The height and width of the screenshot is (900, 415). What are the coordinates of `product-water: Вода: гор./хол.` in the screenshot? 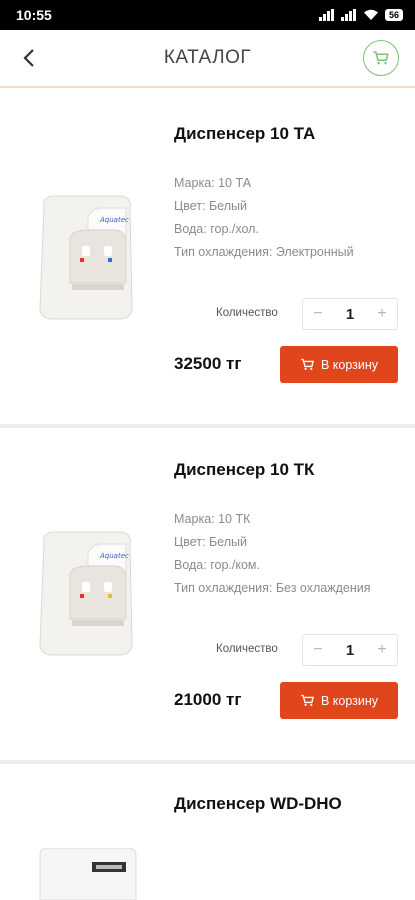 It's located at (216, 229).